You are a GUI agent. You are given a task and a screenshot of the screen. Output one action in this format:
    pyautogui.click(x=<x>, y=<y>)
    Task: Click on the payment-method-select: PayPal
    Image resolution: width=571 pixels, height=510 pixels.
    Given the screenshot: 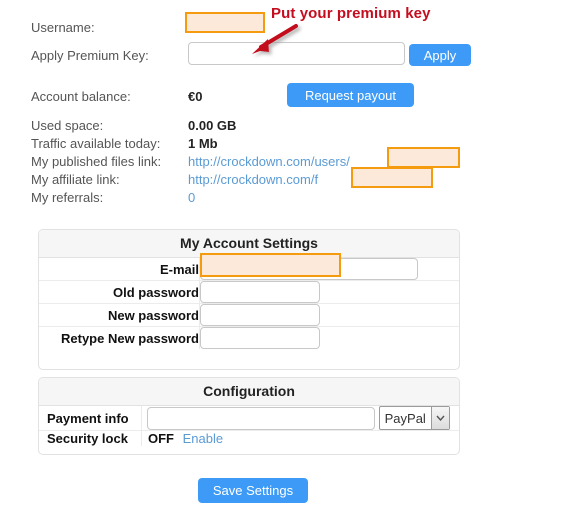 What is the action you would take?
    pyautogui.click(x=414, y=418)
    